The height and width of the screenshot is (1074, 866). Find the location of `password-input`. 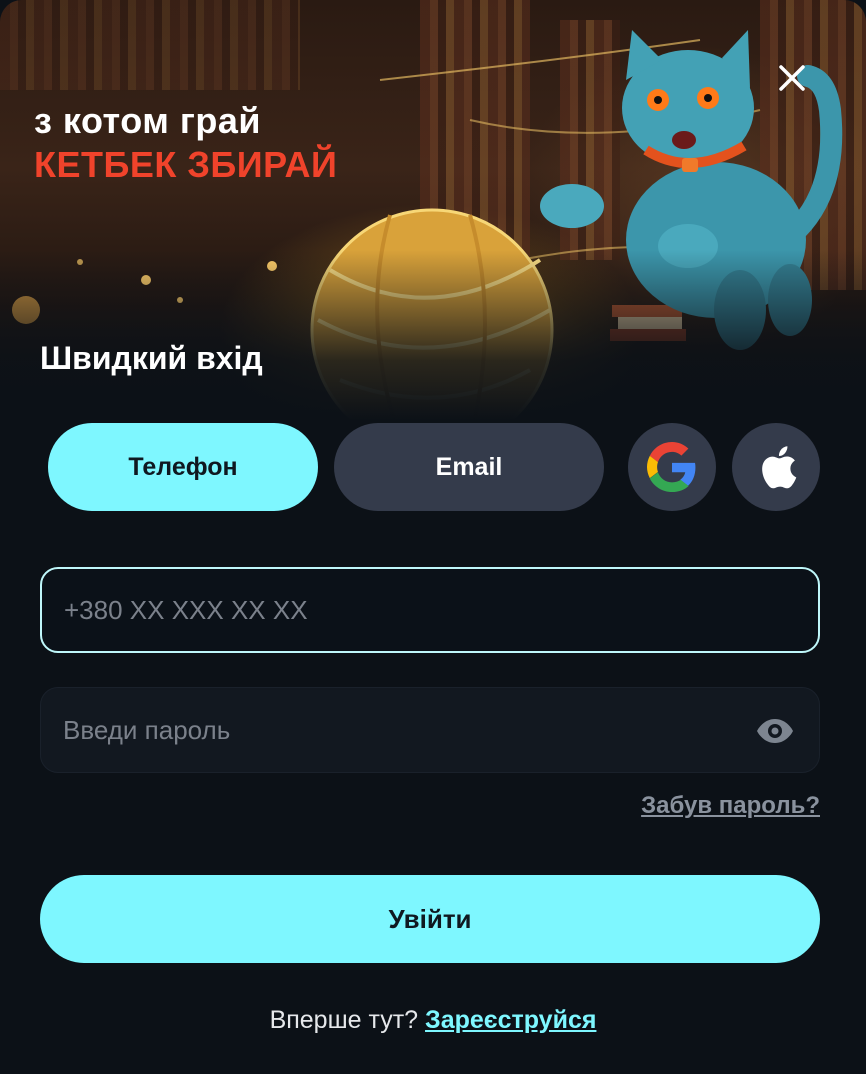

password-input is located at coordinates (430, 730).